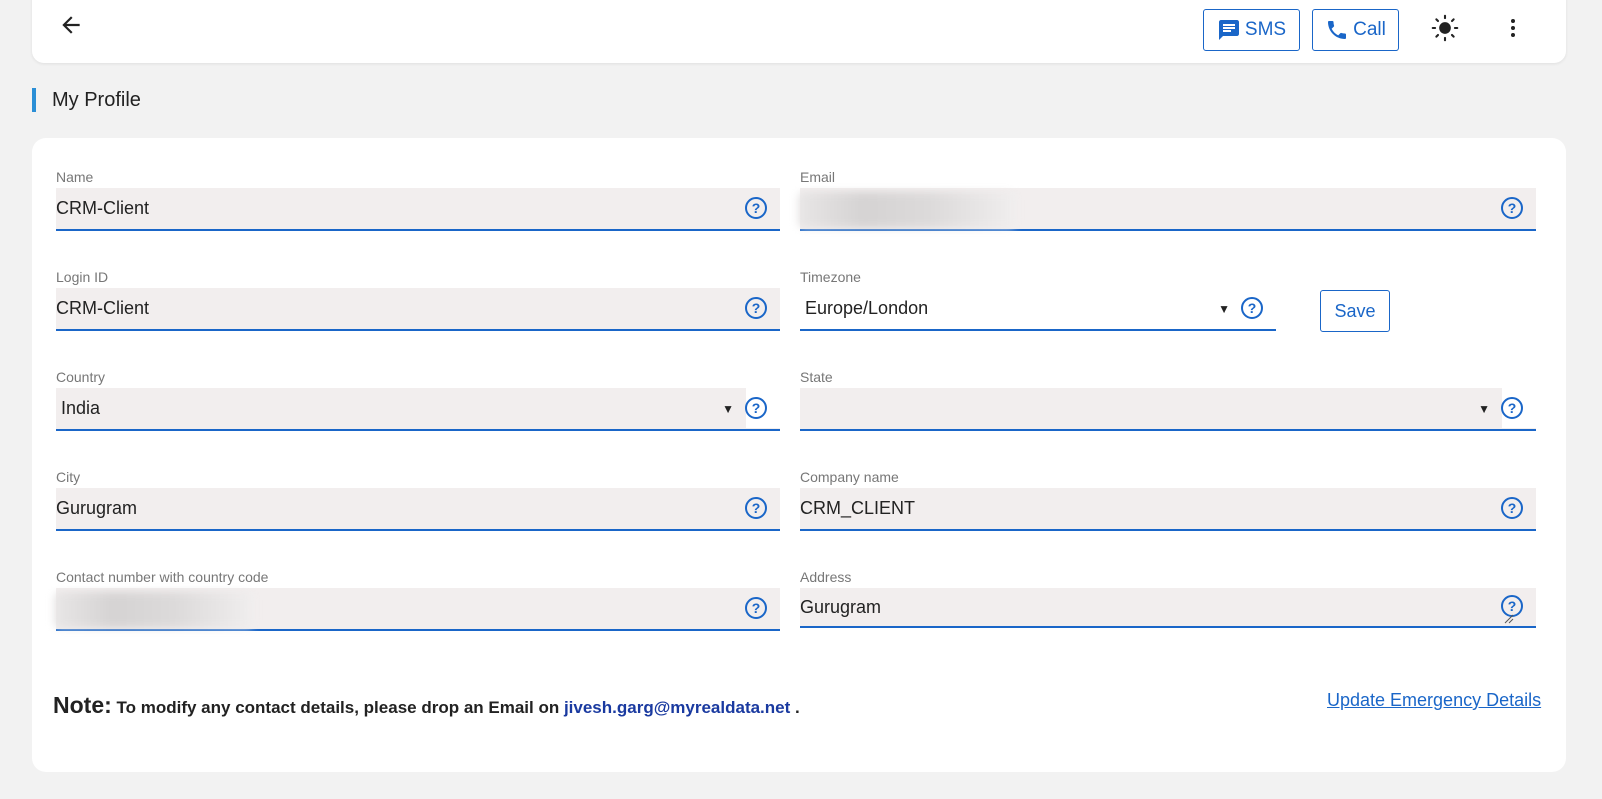 The image size is (1602, 799). I want to click on note-title: Note:, so click(82, 705).